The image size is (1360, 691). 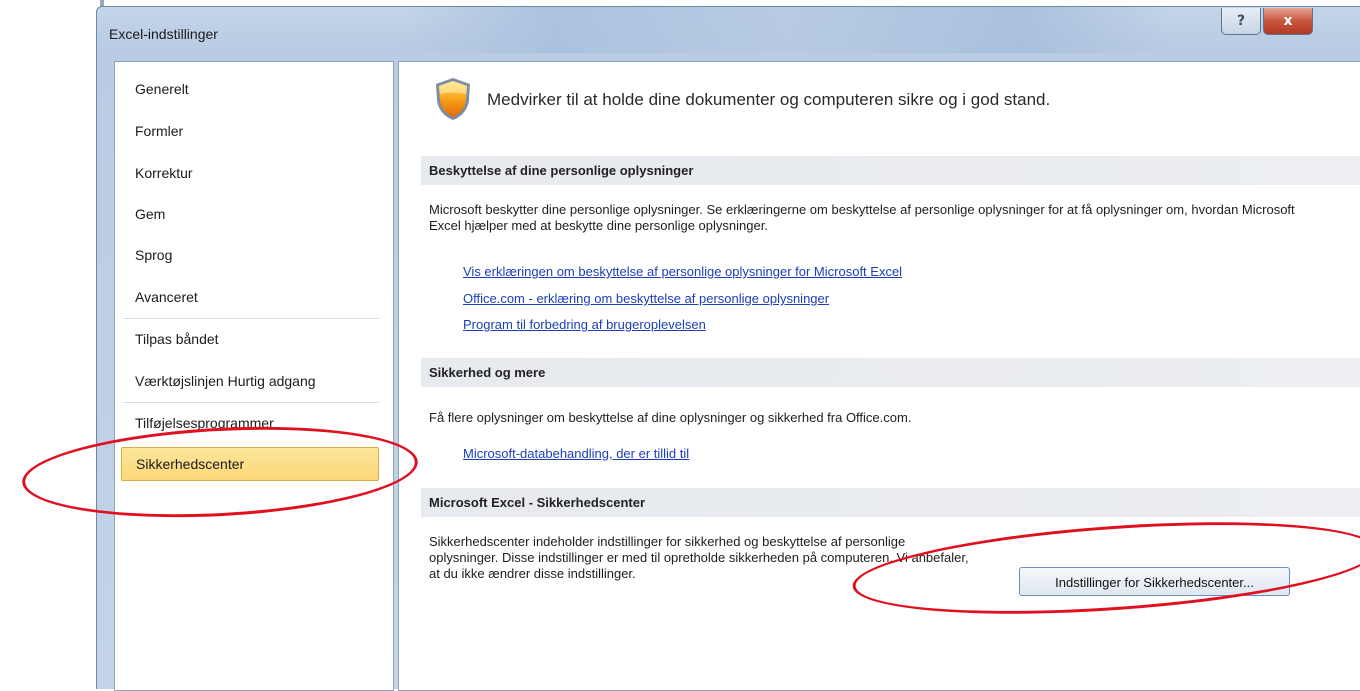 What do you see at coordinates (250, 214) in the screenshot?
I see `sidebar-item-gem: Gem` at bounding box center [250, 214].